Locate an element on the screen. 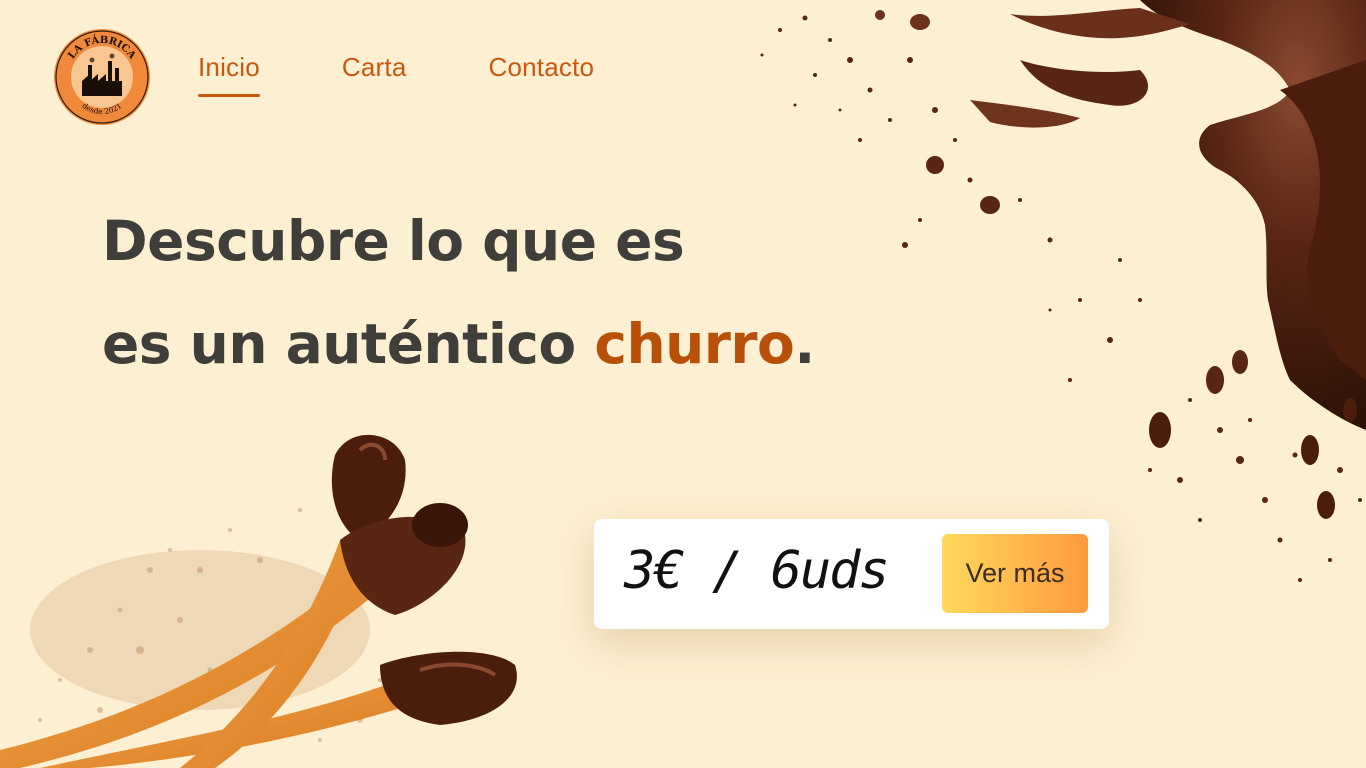 The width and height of the screenshot is (1366, 768). price-card: 3€ / 6uds Ver más is located at coordinates (851, 574).